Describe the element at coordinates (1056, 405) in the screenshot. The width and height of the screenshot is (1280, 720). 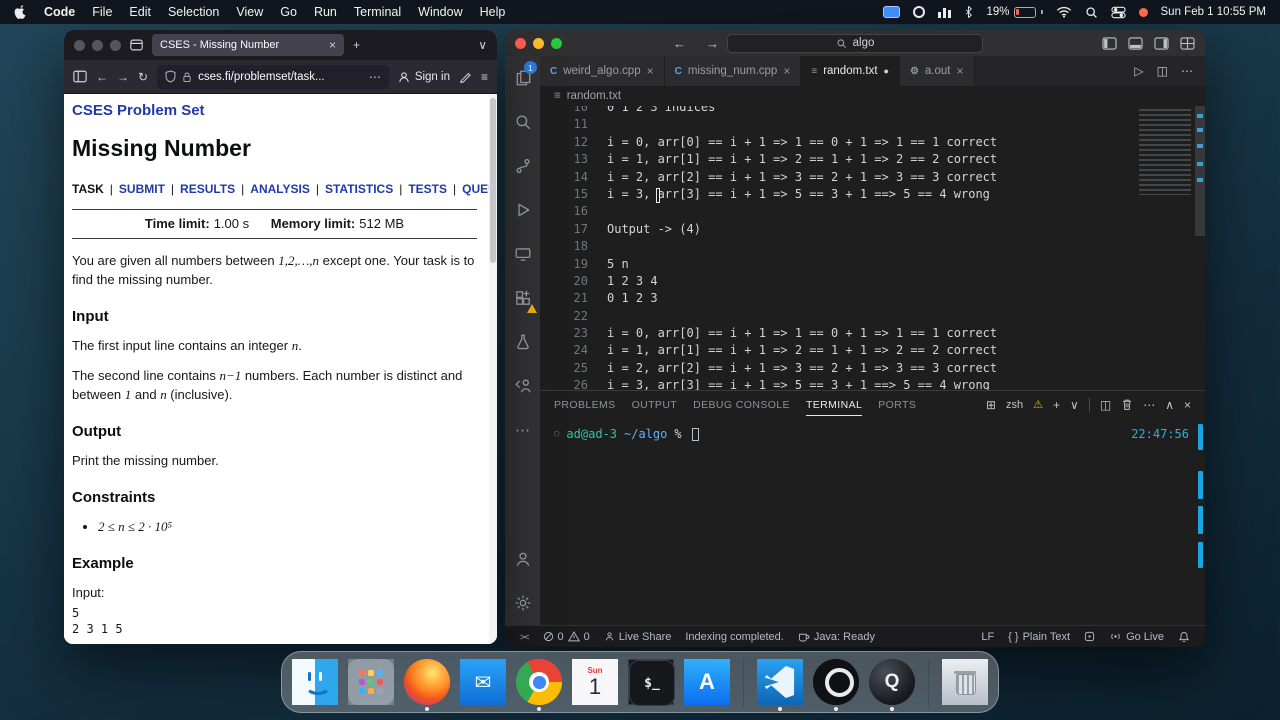
I see `new-terminal-icon: +` at that location.